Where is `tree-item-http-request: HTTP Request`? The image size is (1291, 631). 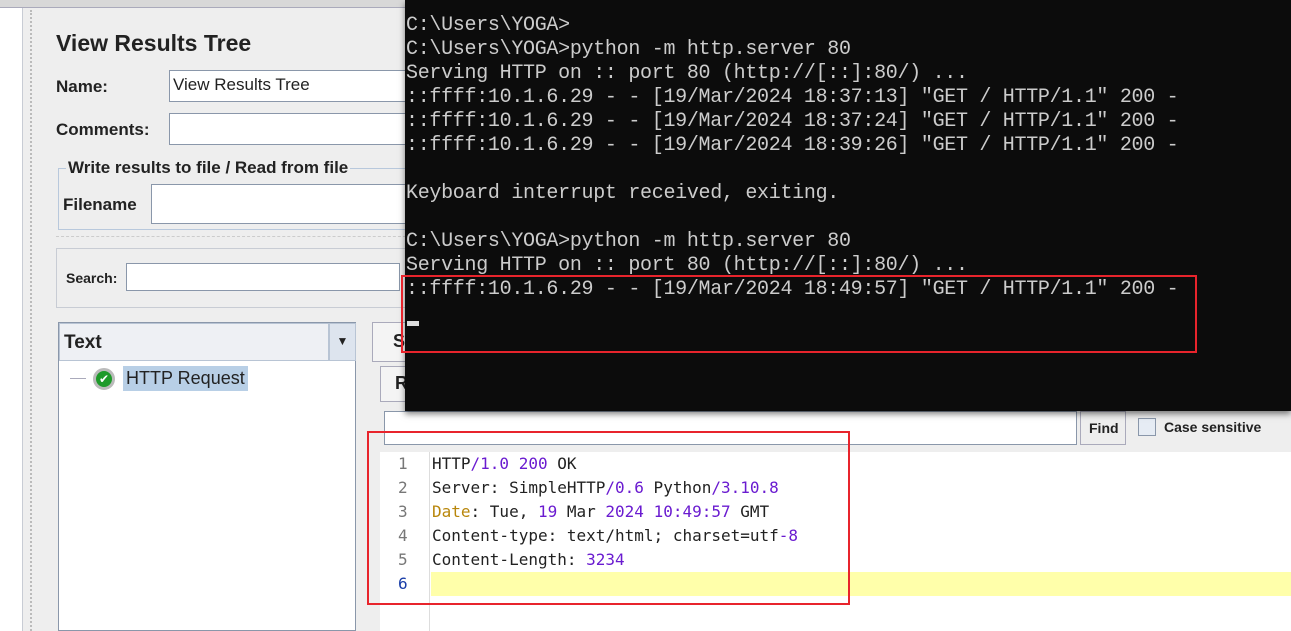 tree-item-http-request: HTTP Request is located at coordinates (185, 378).